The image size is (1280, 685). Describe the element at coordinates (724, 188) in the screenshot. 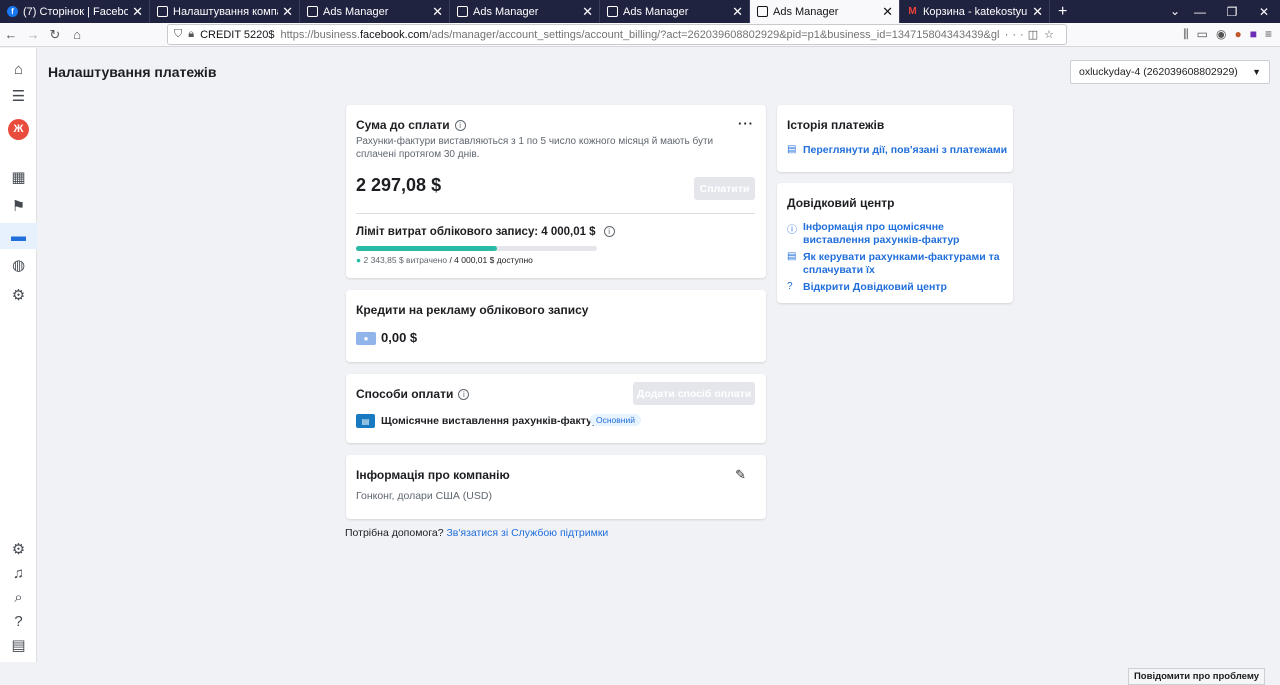

I see `pay-button: Сплатити` at that location.